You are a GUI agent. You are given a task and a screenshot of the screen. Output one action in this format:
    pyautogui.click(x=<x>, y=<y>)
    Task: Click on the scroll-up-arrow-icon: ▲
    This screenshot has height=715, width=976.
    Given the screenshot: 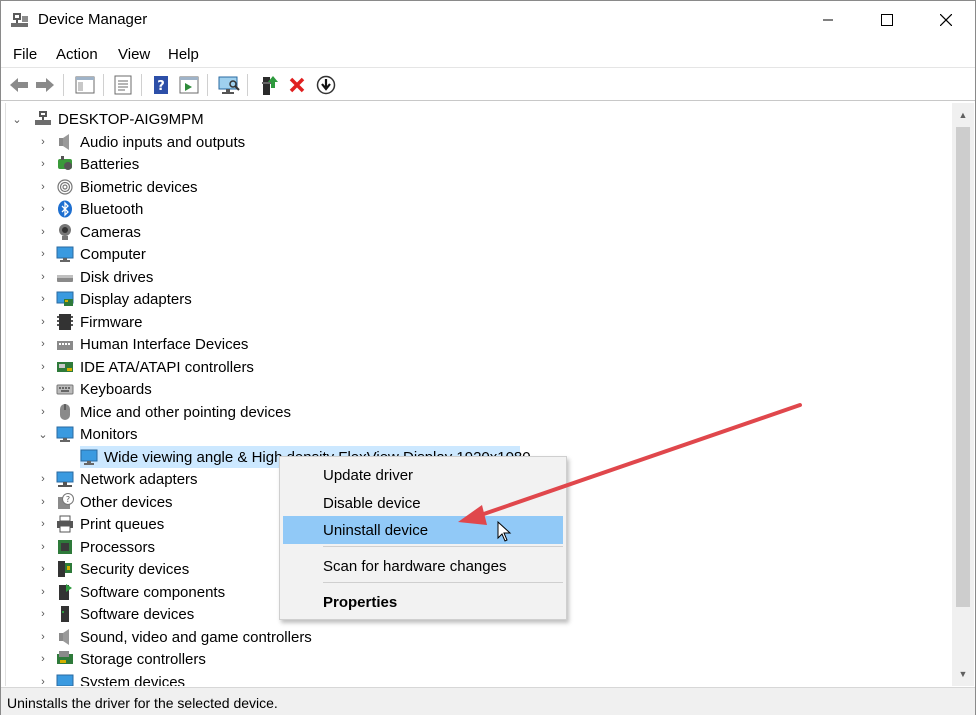 What is the action you would take?
    pyautogui.click(x=963, y=115)
    